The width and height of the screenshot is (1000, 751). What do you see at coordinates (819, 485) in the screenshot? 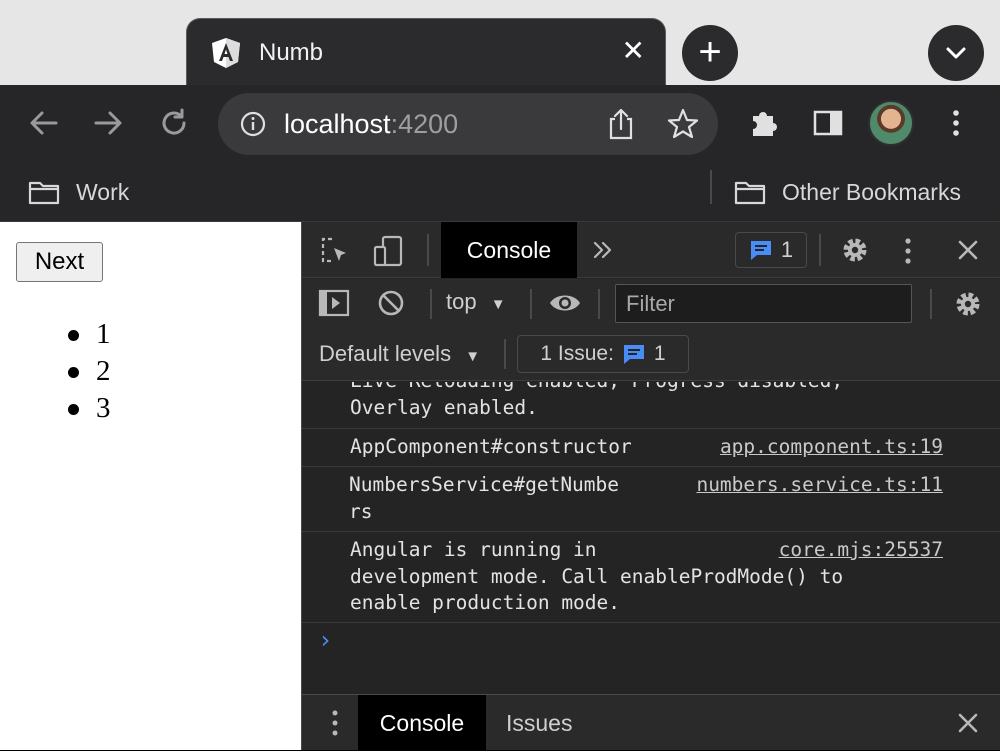
I see `log-source-link: numbers.service.ts:11` at bounding box center [819, 485].